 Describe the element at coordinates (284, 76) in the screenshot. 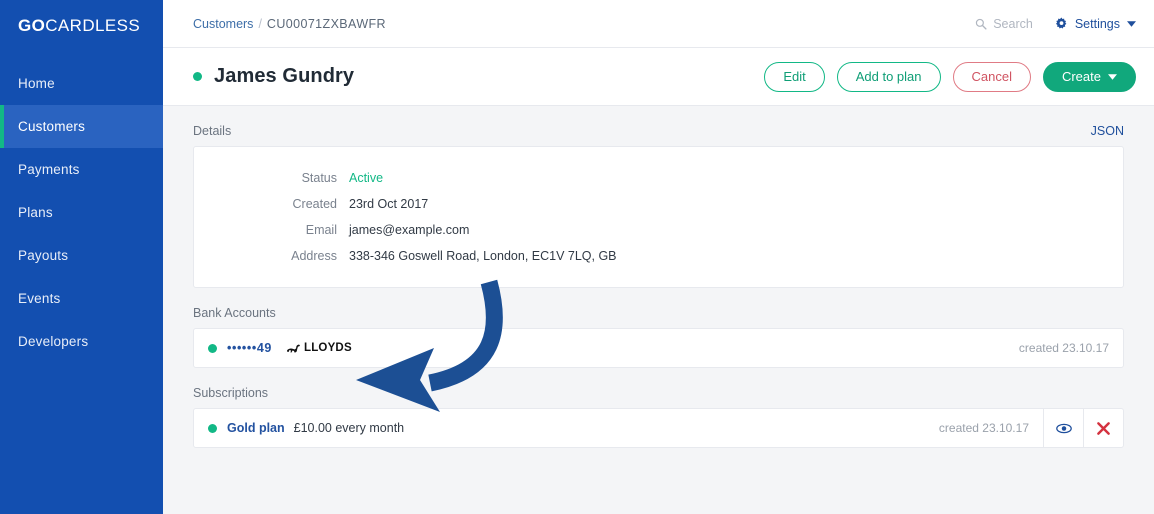

I see `page-title: James Gundry` at that location.